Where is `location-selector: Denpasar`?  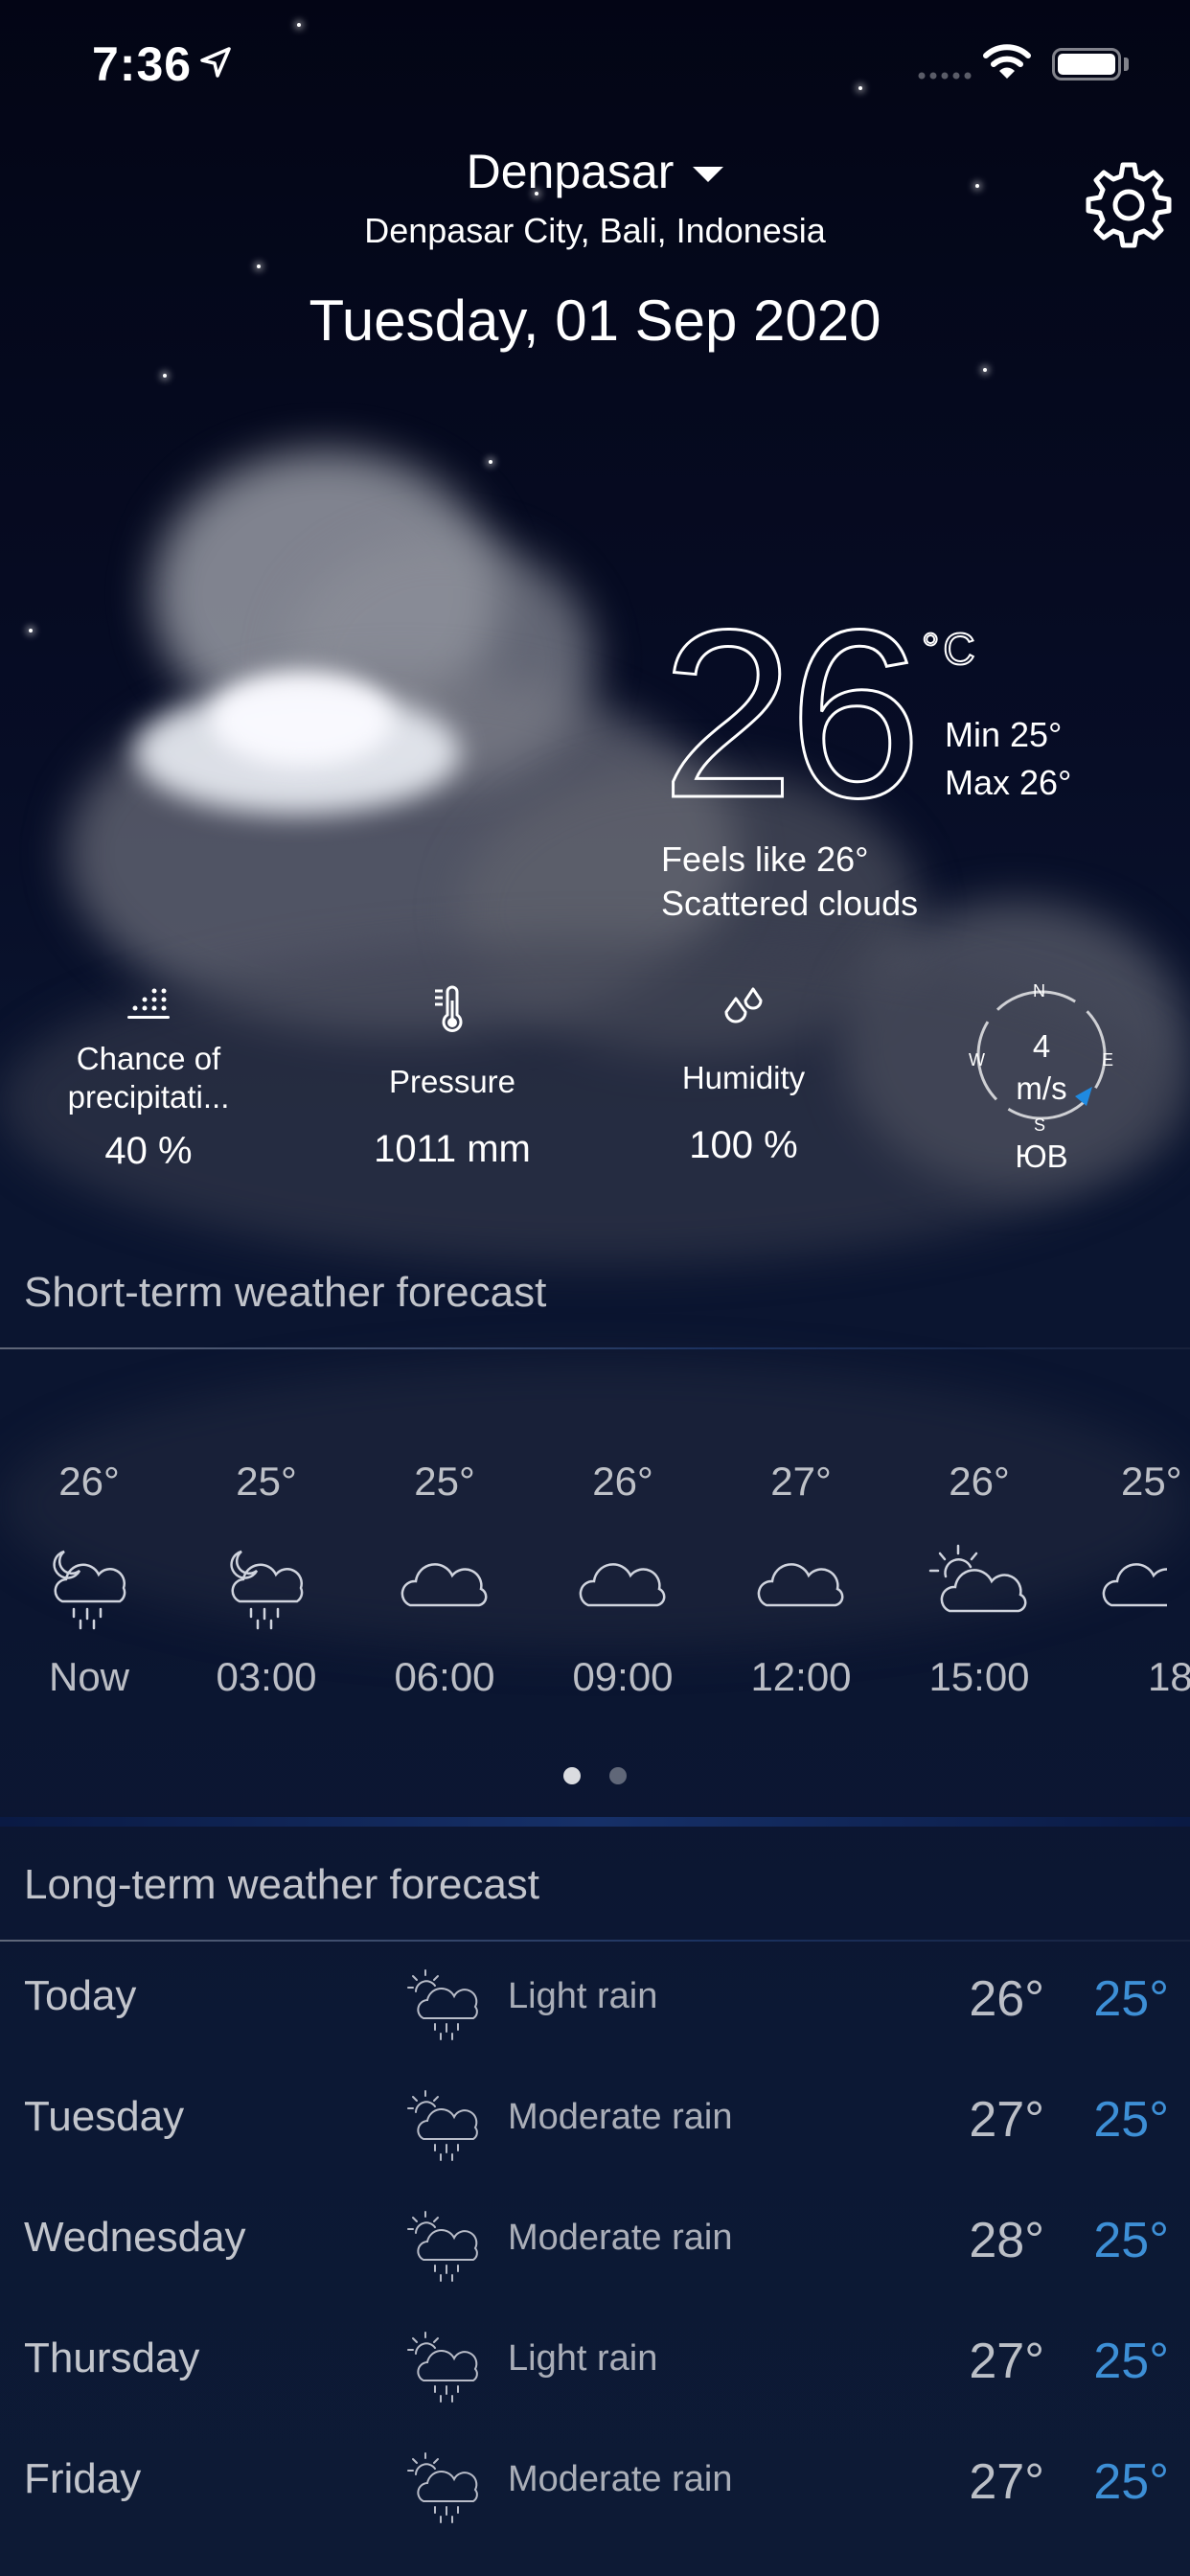 location-selector: Denpasar is located at coordinates (595, 171).